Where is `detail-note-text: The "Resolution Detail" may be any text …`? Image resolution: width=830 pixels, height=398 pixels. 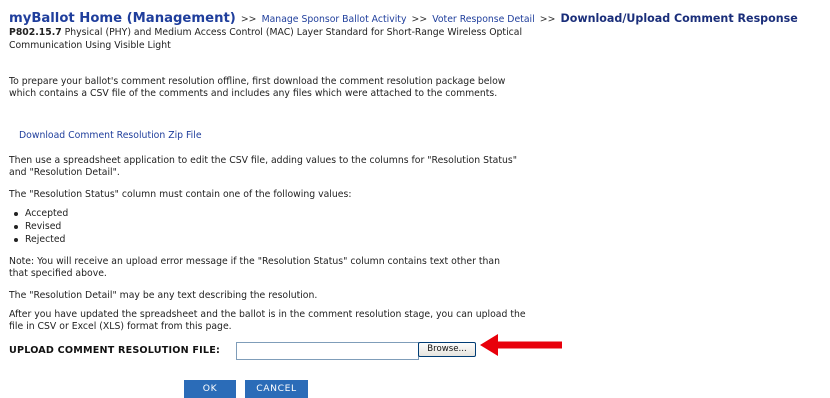 detail-note-text: The "Resolution Detail" may be any text … is located at coordinates (163, 295).